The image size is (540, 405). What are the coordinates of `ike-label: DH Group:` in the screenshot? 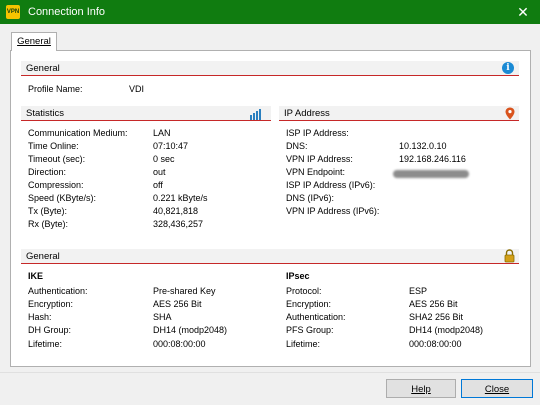 It's located at (50, 330).